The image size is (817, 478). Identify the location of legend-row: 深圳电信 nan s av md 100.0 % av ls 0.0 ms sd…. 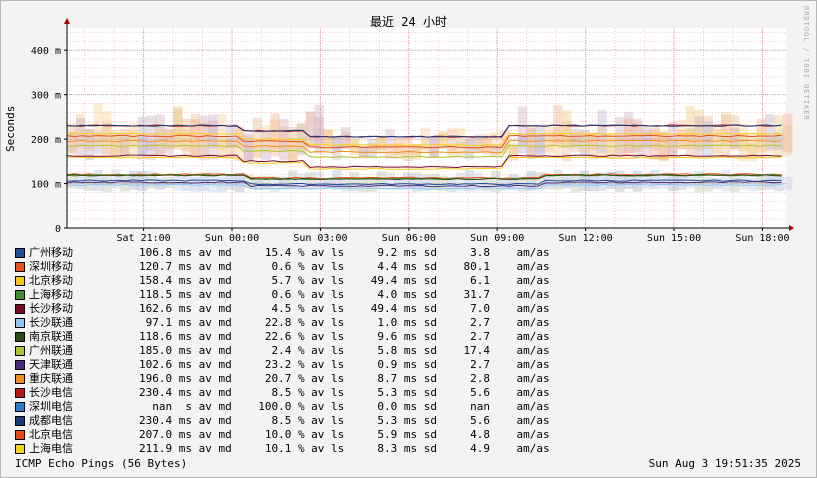
(282, 407).